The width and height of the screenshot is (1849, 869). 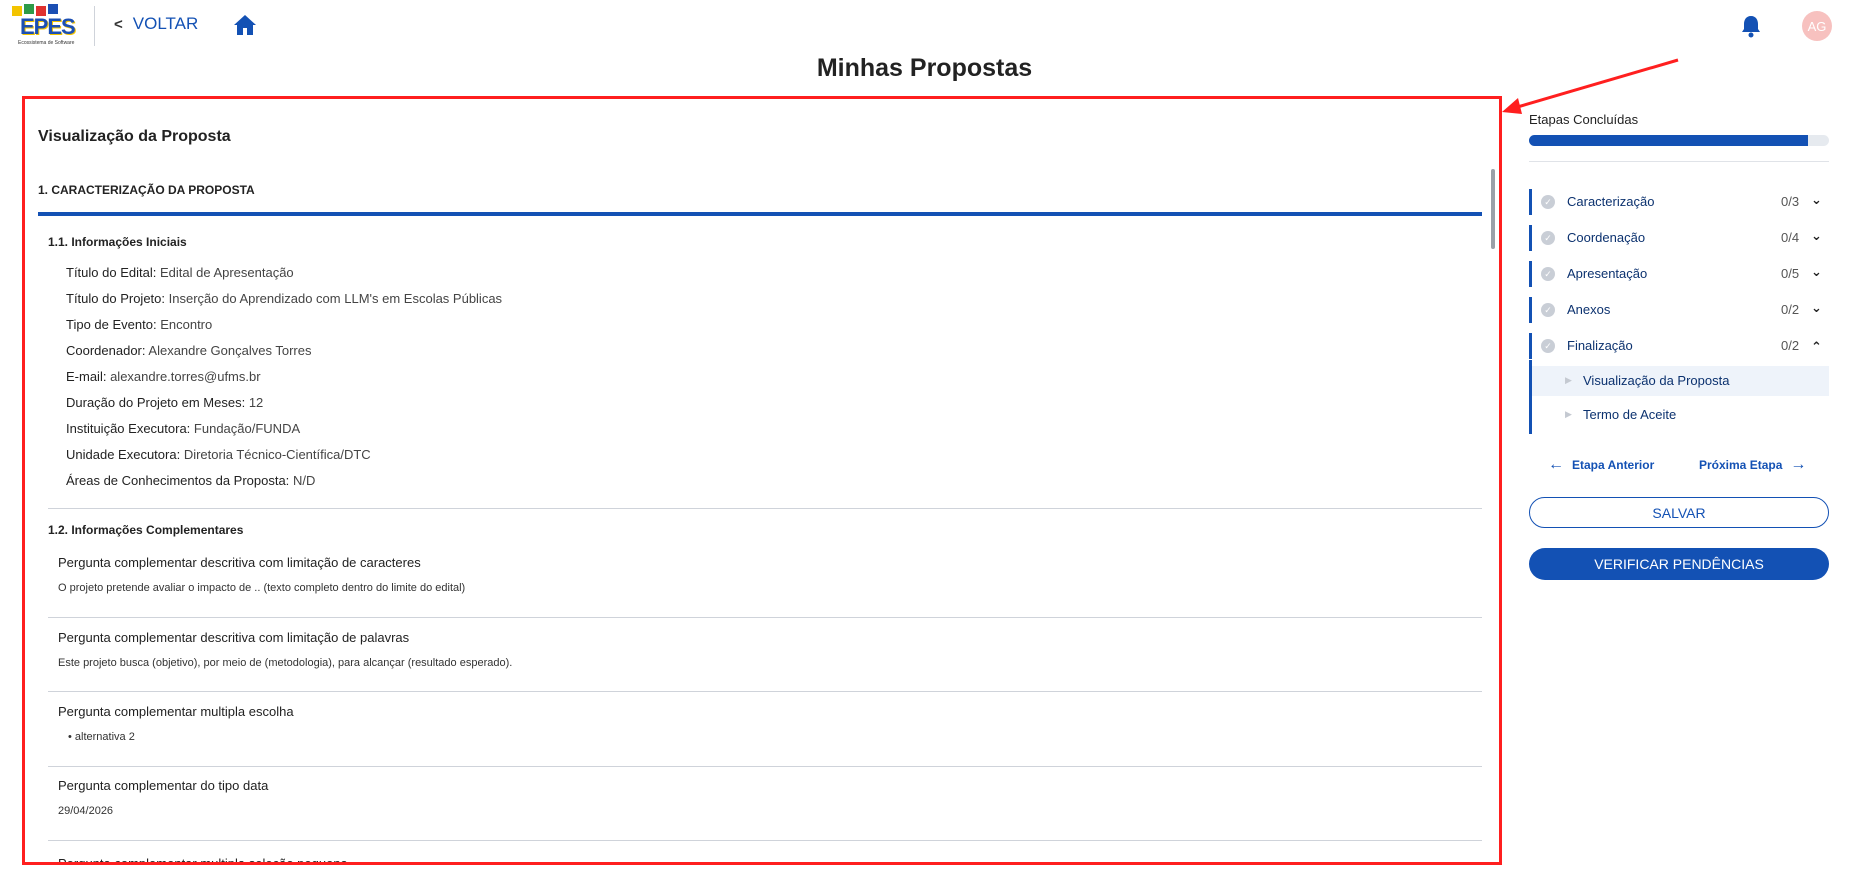 What do you see at coordinates (146, 530) in the screenshot?
I see `subsection-heading: 1.2. Informações Complementares` at bounding box center [146, 530].